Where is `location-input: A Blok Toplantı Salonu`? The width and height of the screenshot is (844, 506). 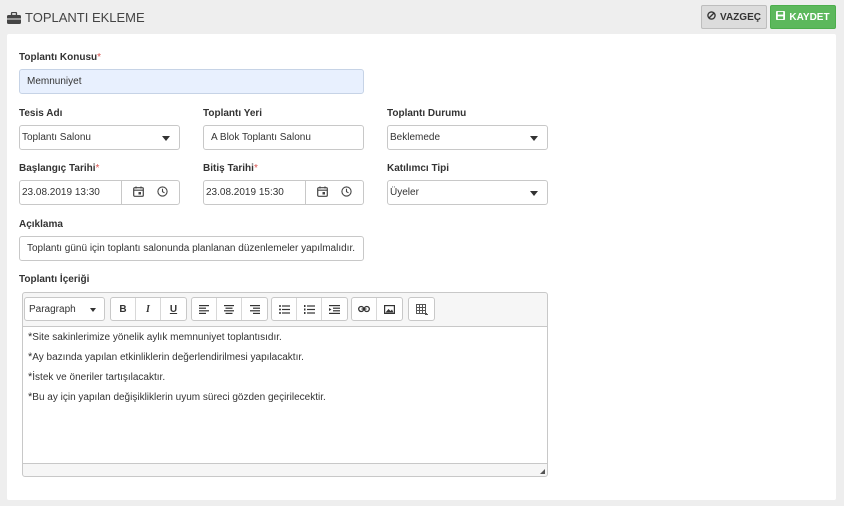 location-input: A Blok Toplantı Salonu is located at coordinates (283, 137).